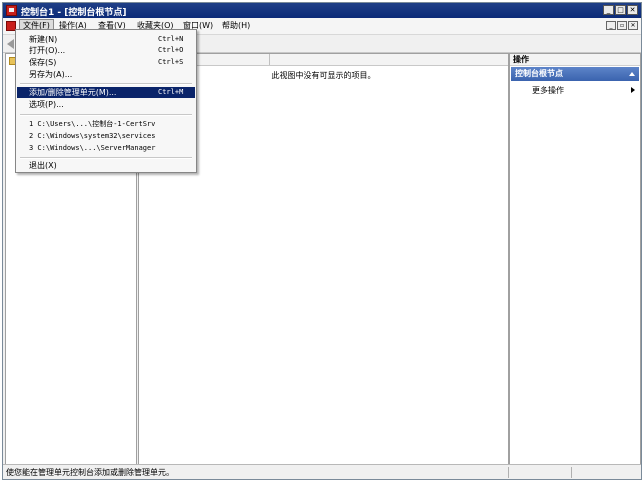 The width and height of the screenshot is (644, 482). What do you see at coordinates (633, 90) in the screenshot?
I see `submenu-arrow-icon` at bounding box center [633, 90].